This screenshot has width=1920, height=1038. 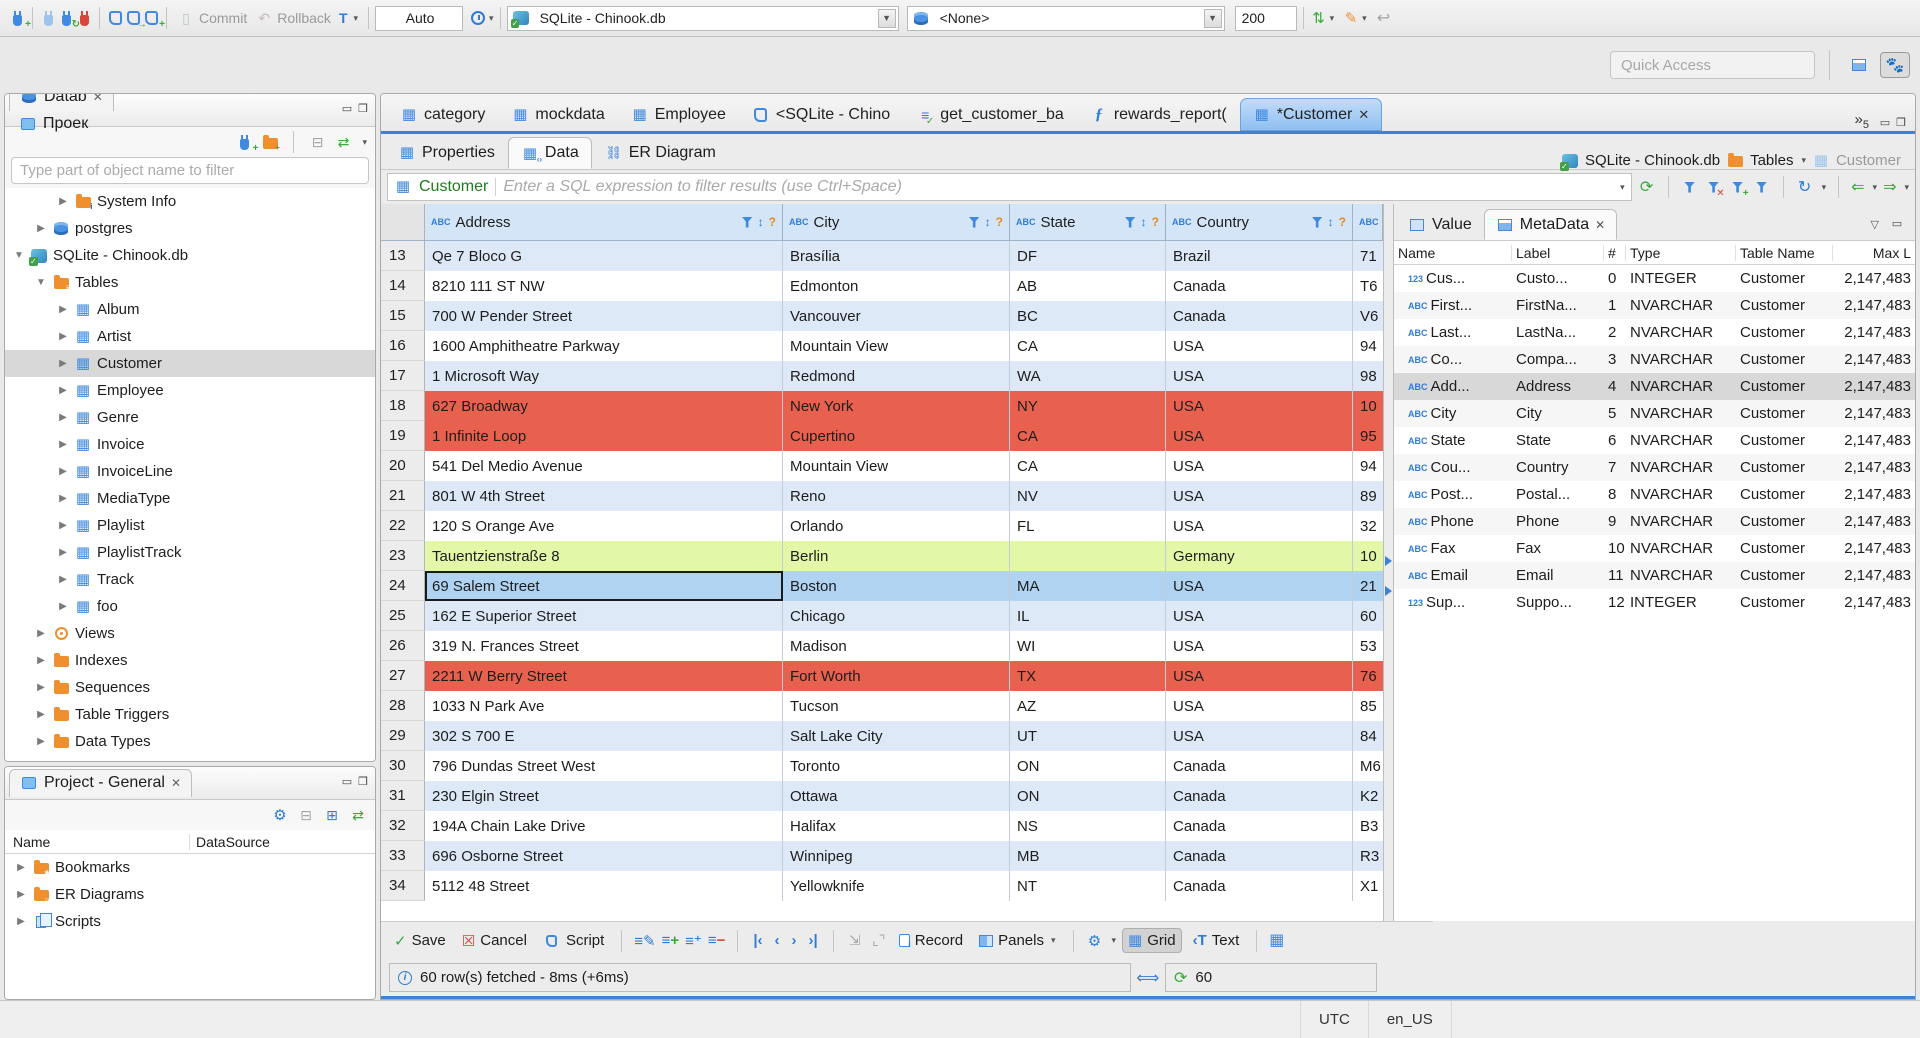 What do you see at coordinates (1342, 222) in the screenshot?
I see `column-info-icon: ?` at bounding box center [1342, 222].